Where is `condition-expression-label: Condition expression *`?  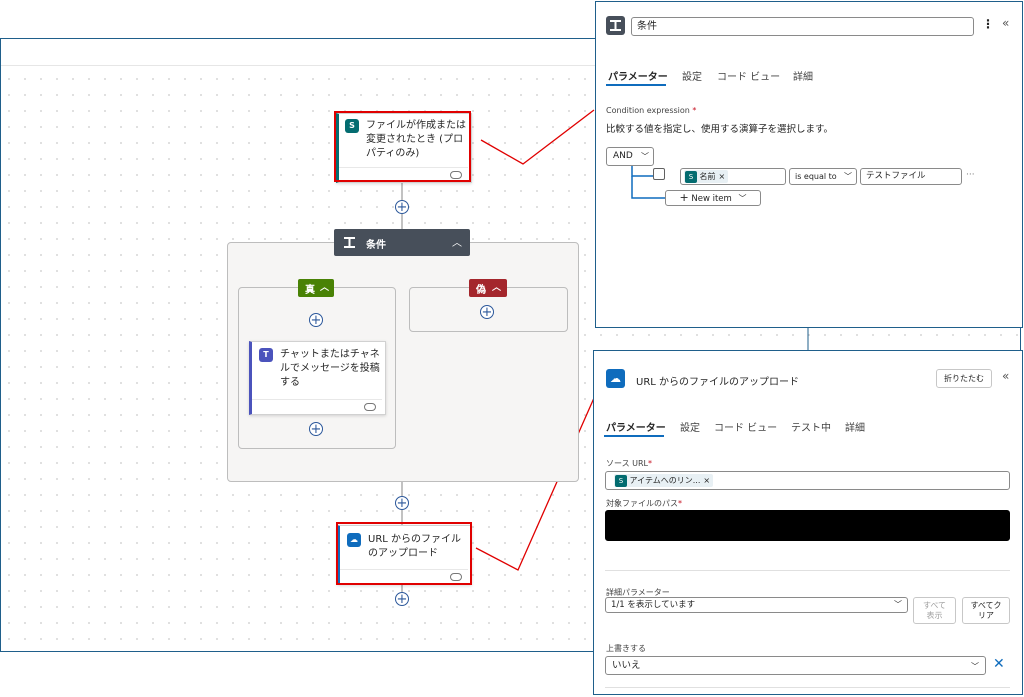 condition-expression-label: Condition expression * is located at coordinates (651, 110).